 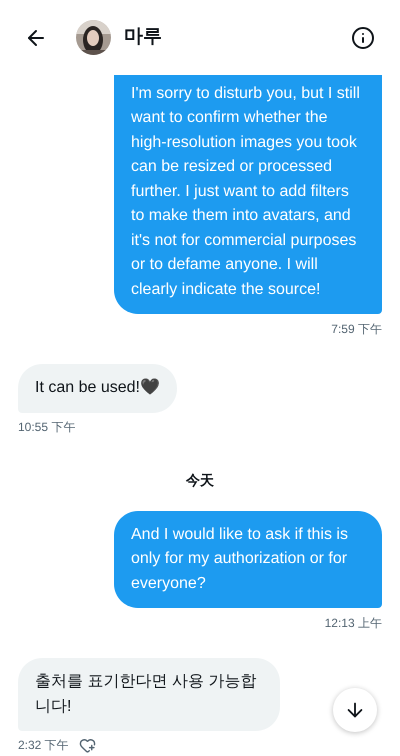 What do you see at coordinates (43, 745) in the screenshot?
I see `message-time: 2:32 下午` at bounding box center [43, 745].